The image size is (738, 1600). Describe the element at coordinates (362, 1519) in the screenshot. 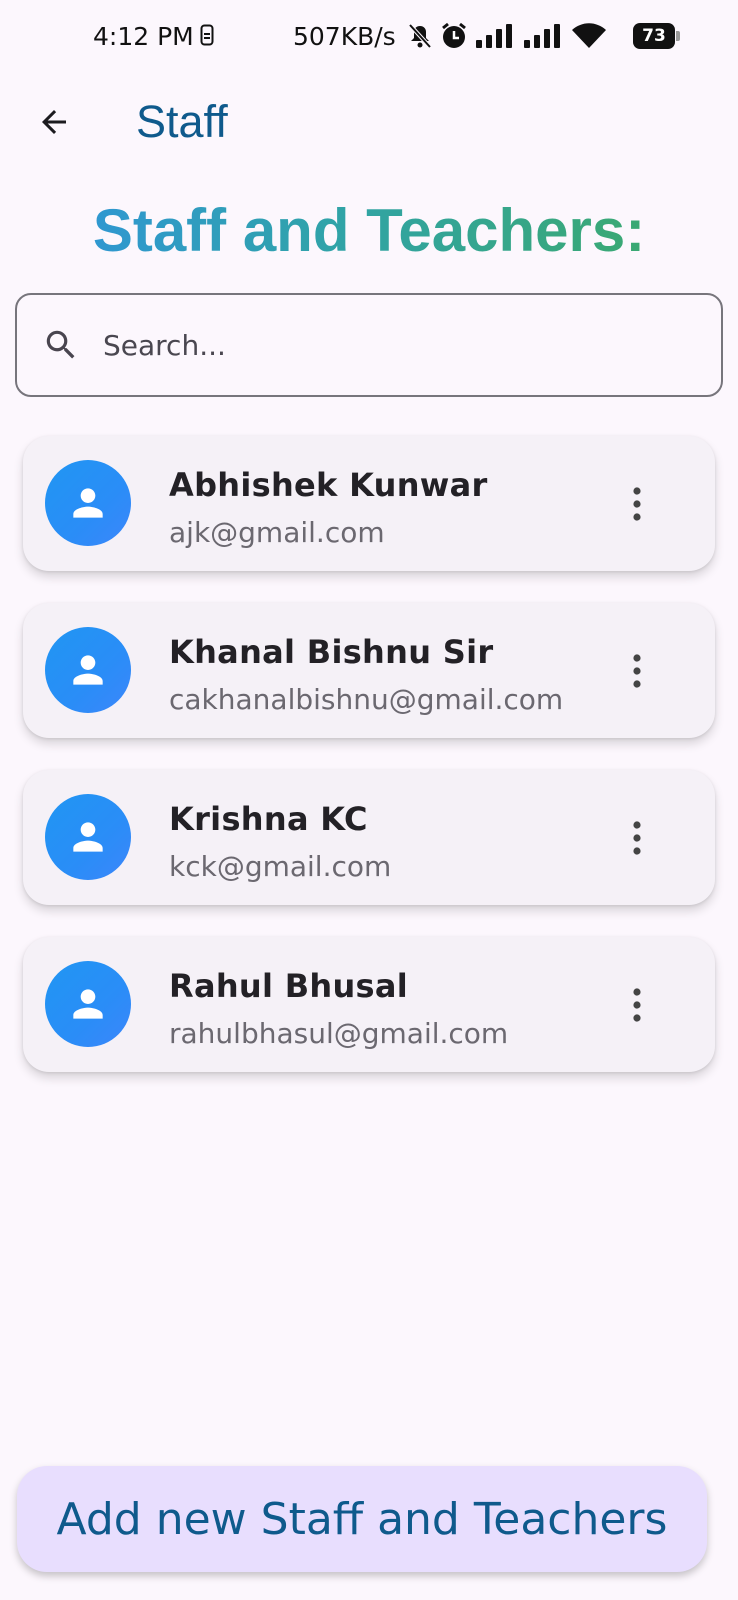

I see `add-staff-button: Add new Staff and Teachers` at that location.